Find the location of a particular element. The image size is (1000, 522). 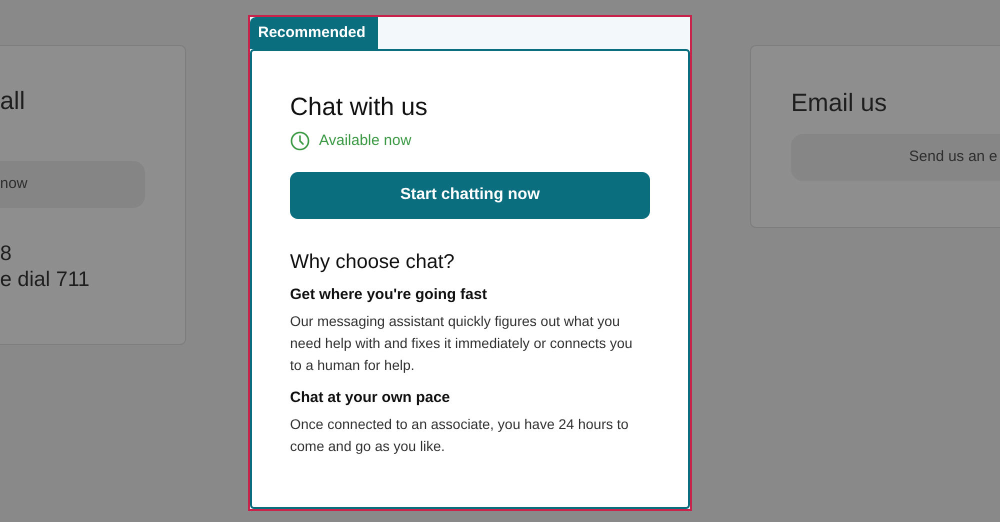

section-title: Why choose chat? is located at coordinates (372, 262).